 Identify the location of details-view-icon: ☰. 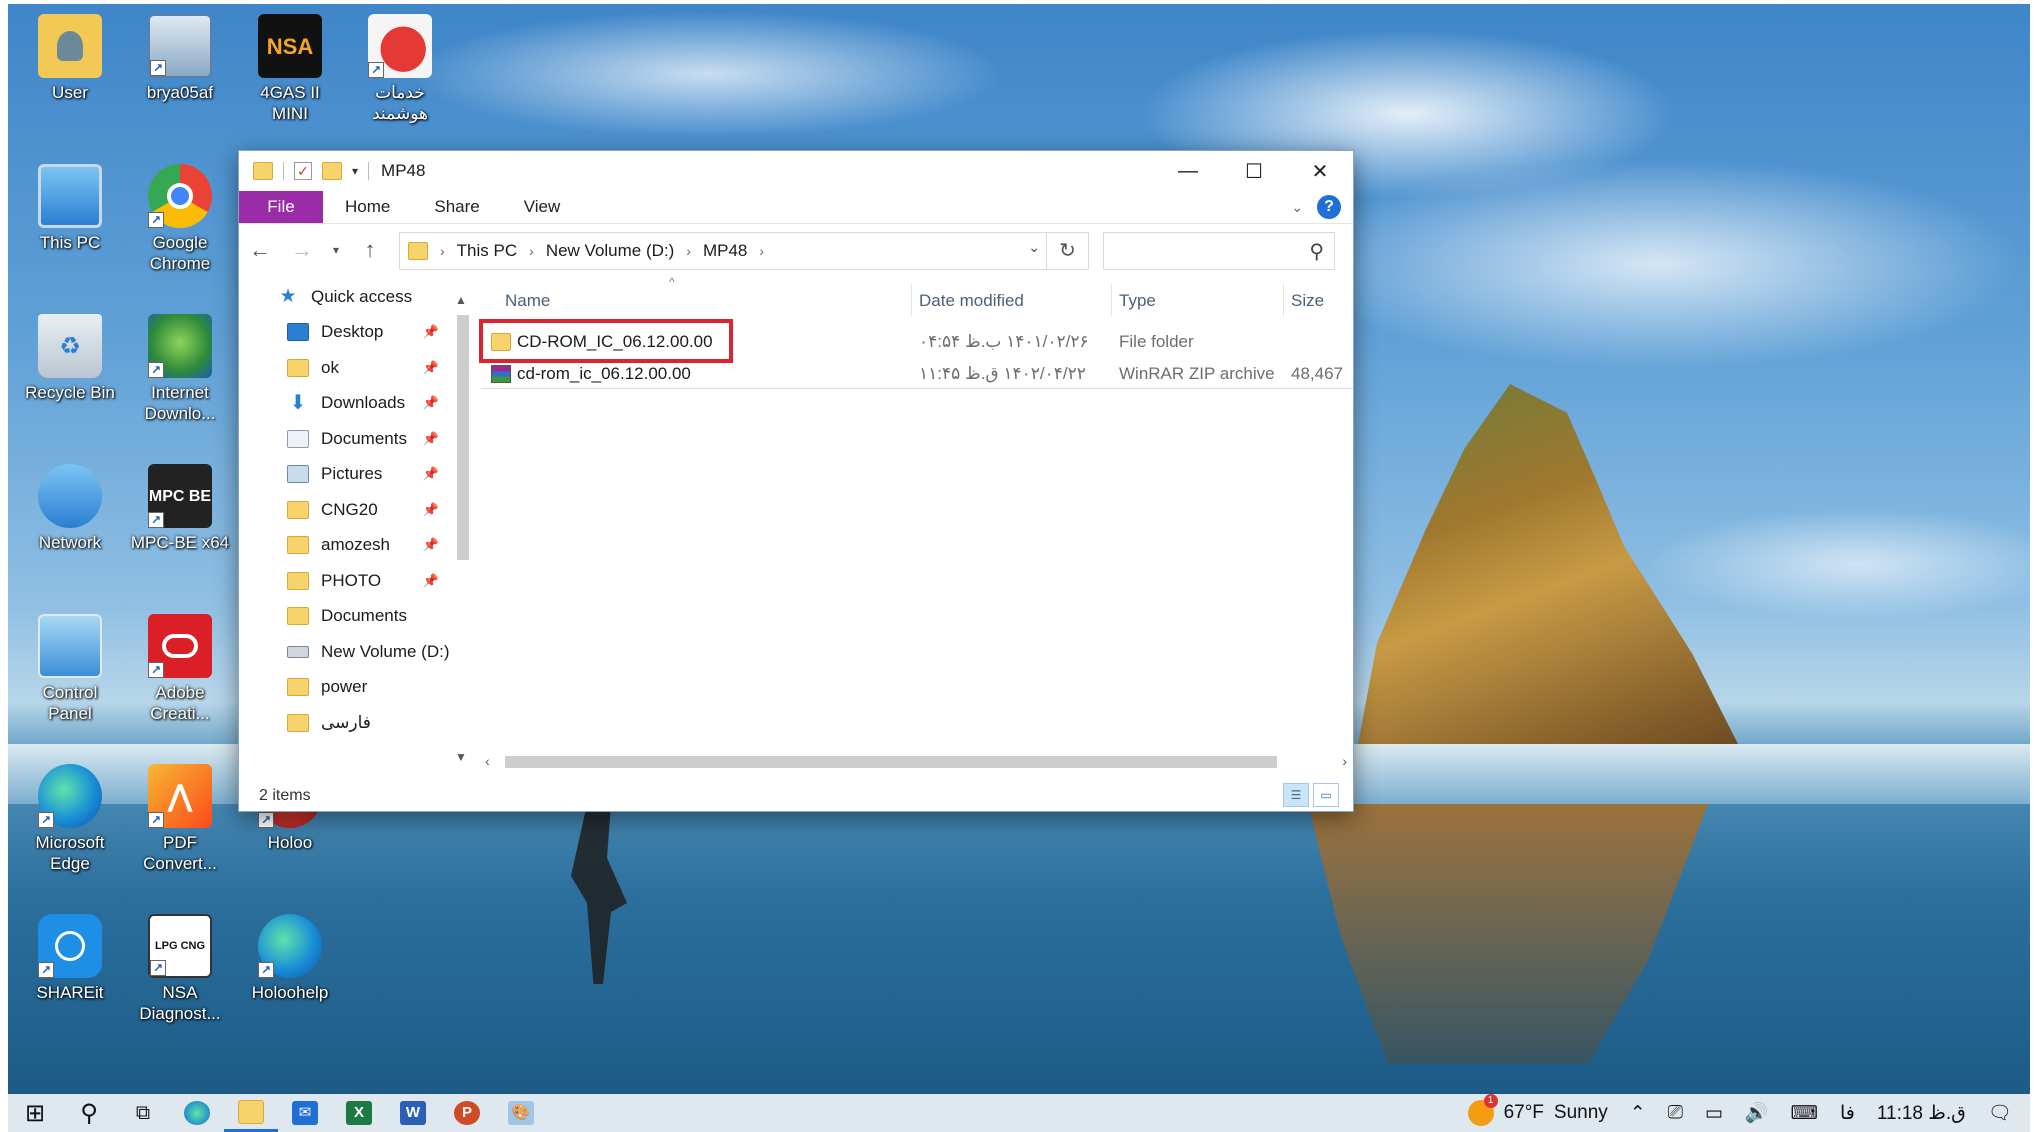
(1296, 795).